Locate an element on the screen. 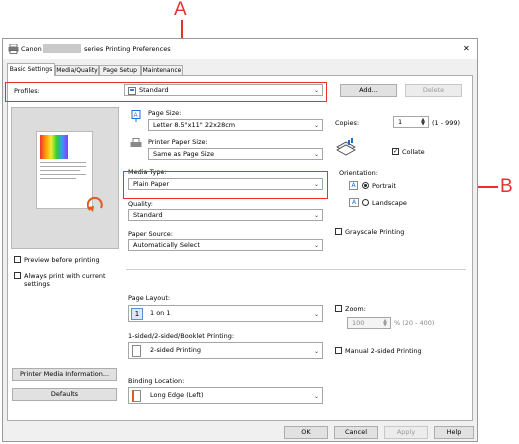 The image size is (519, 444). close-icon: ✕ is located at coordinates (466, 48).